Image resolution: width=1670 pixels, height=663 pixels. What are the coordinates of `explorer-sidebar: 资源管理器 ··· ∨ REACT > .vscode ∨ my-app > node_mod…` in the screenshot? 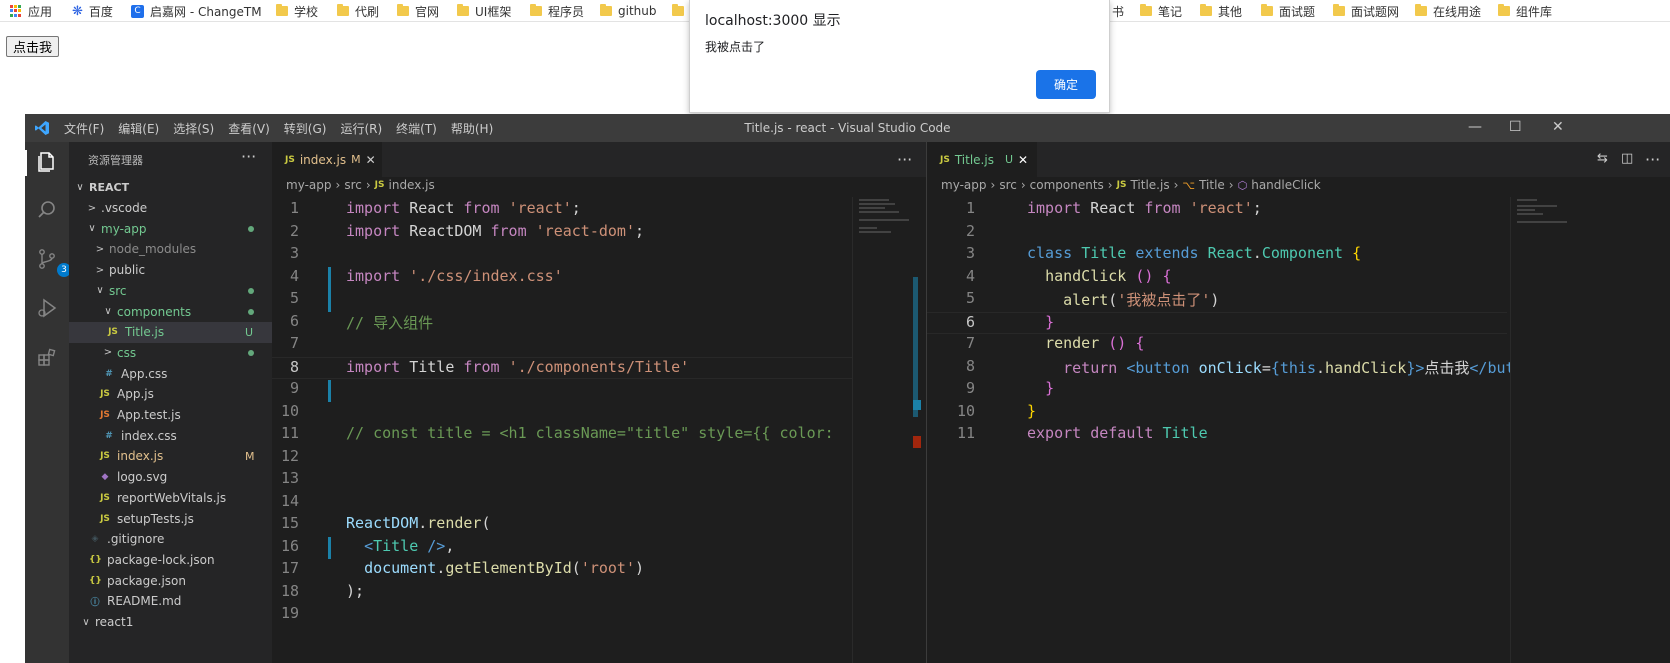 It's located at (170, 402).